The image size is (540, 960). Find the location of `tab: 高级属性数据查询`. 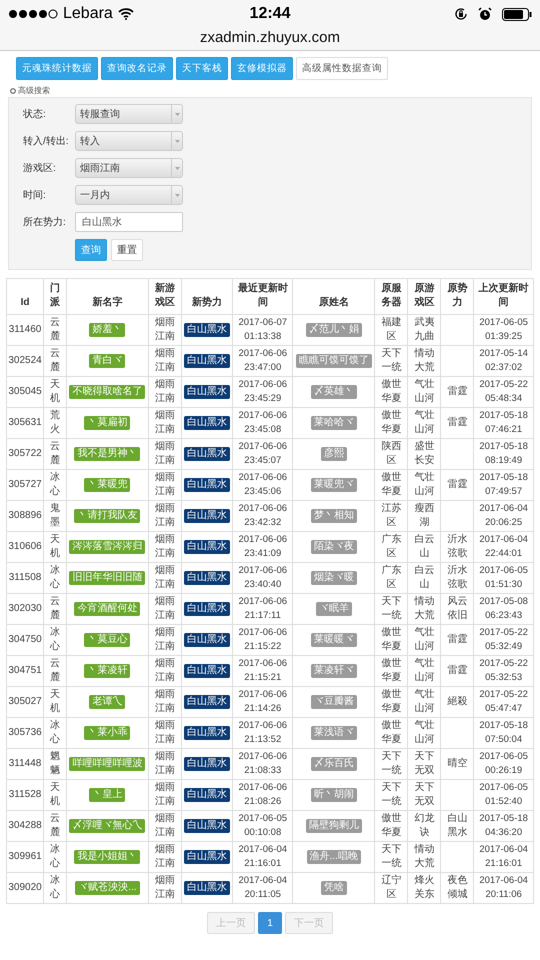

tab: 高级属性数据查询 is located at coordinates (342, 68).